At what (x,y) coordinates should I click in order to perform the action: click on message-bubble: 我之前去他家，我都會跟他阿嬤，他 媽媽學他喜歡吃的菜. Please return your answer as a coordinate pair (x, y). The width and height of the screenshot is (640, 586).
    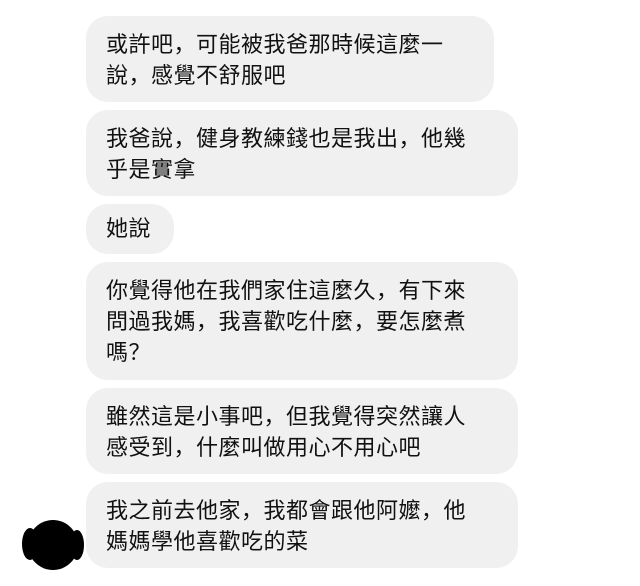
    Looking at the image, I should click on (302, 525).